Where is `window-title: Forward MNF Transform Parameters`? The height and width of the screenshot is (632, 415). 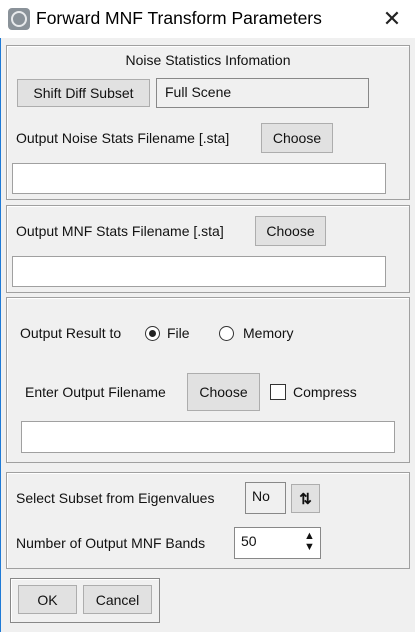 window-title: Forward MNF Transform Parameters is located at coordinates (179, 18).